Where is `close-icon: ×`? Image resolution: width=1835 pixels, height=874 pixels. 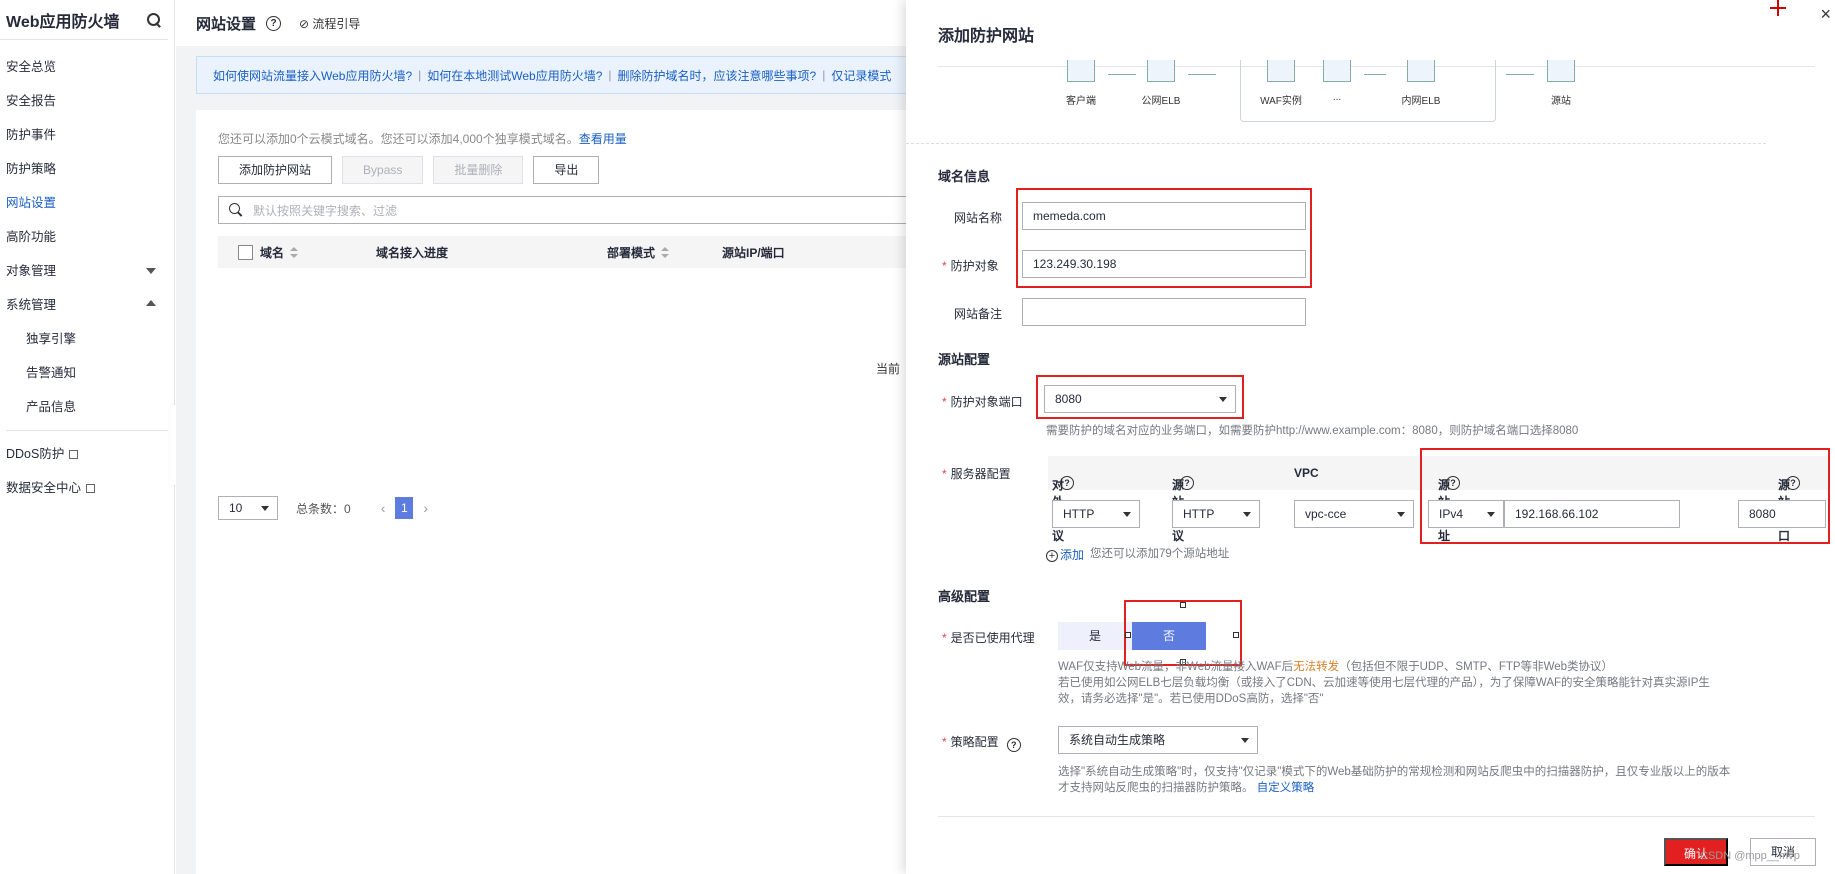
close-icon: × is located at coordinates (1825, 14).